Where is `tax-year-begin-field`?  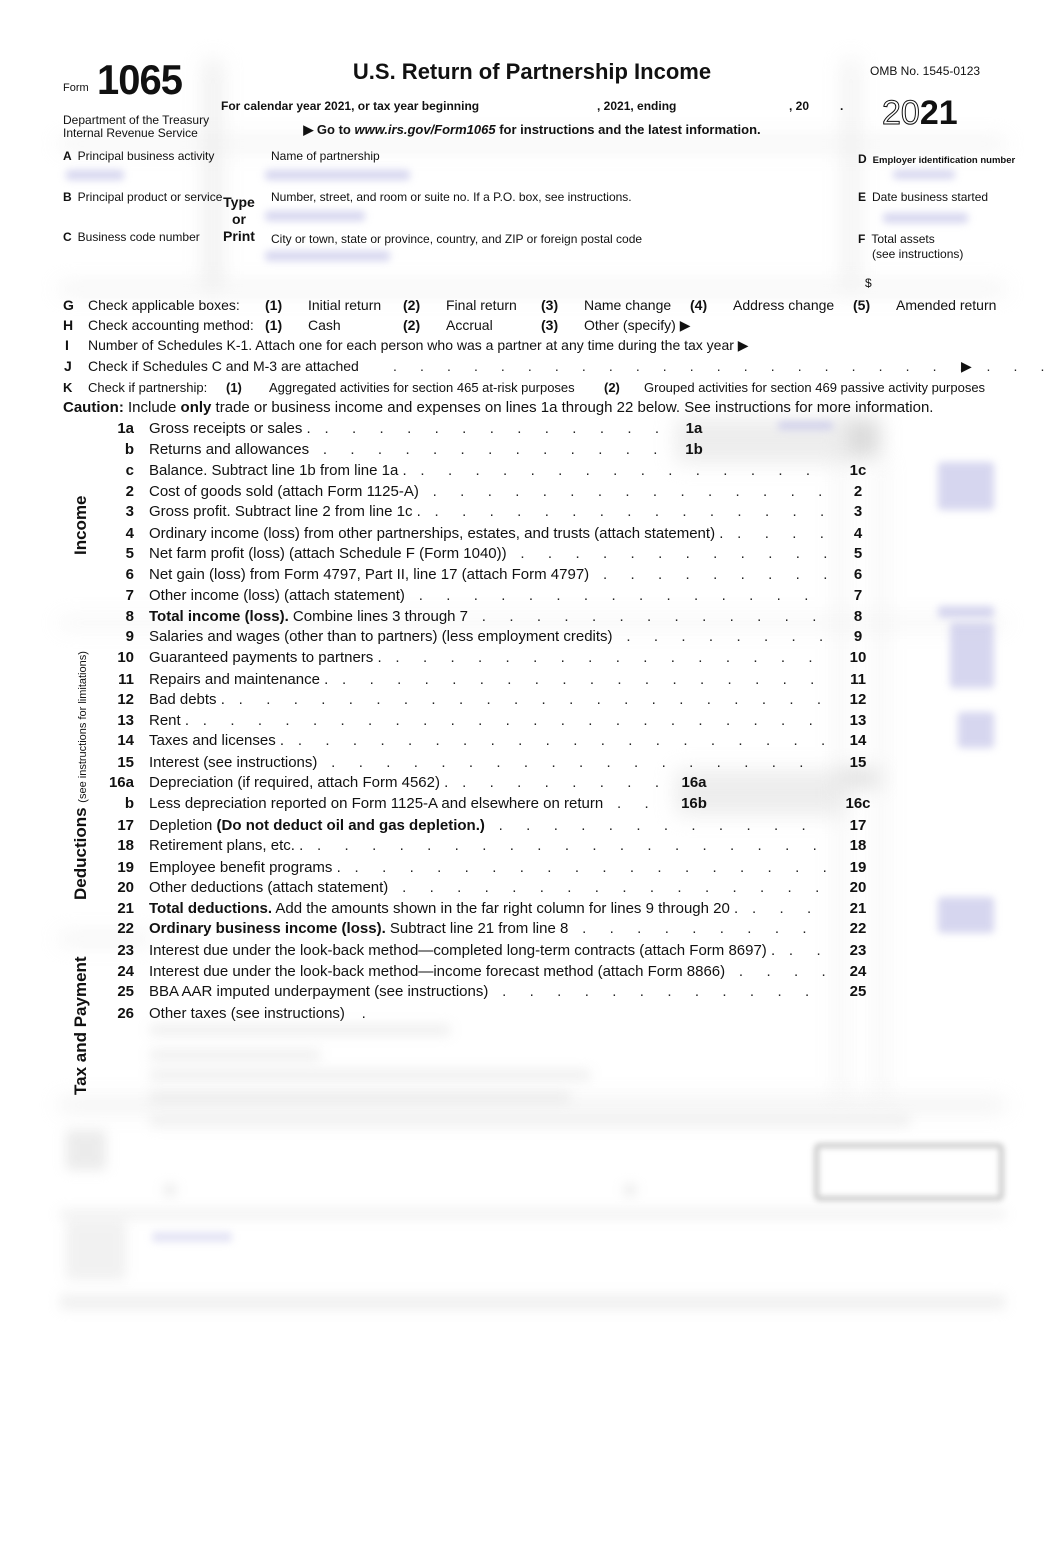 tax-year-begin-field is located at coordinates (538, 105).